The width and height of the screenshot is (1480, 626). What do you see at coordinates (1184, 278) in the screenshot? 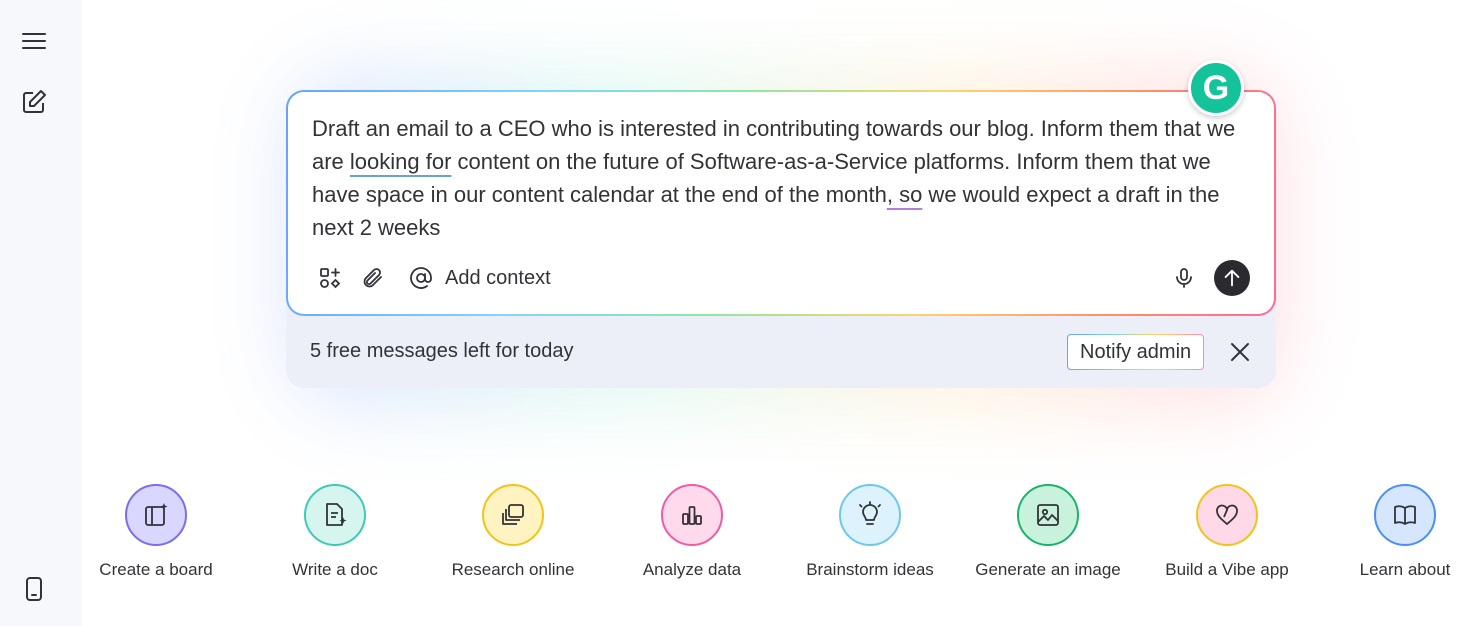
I see `microphone-icon` at bounding box center [1184, 278].